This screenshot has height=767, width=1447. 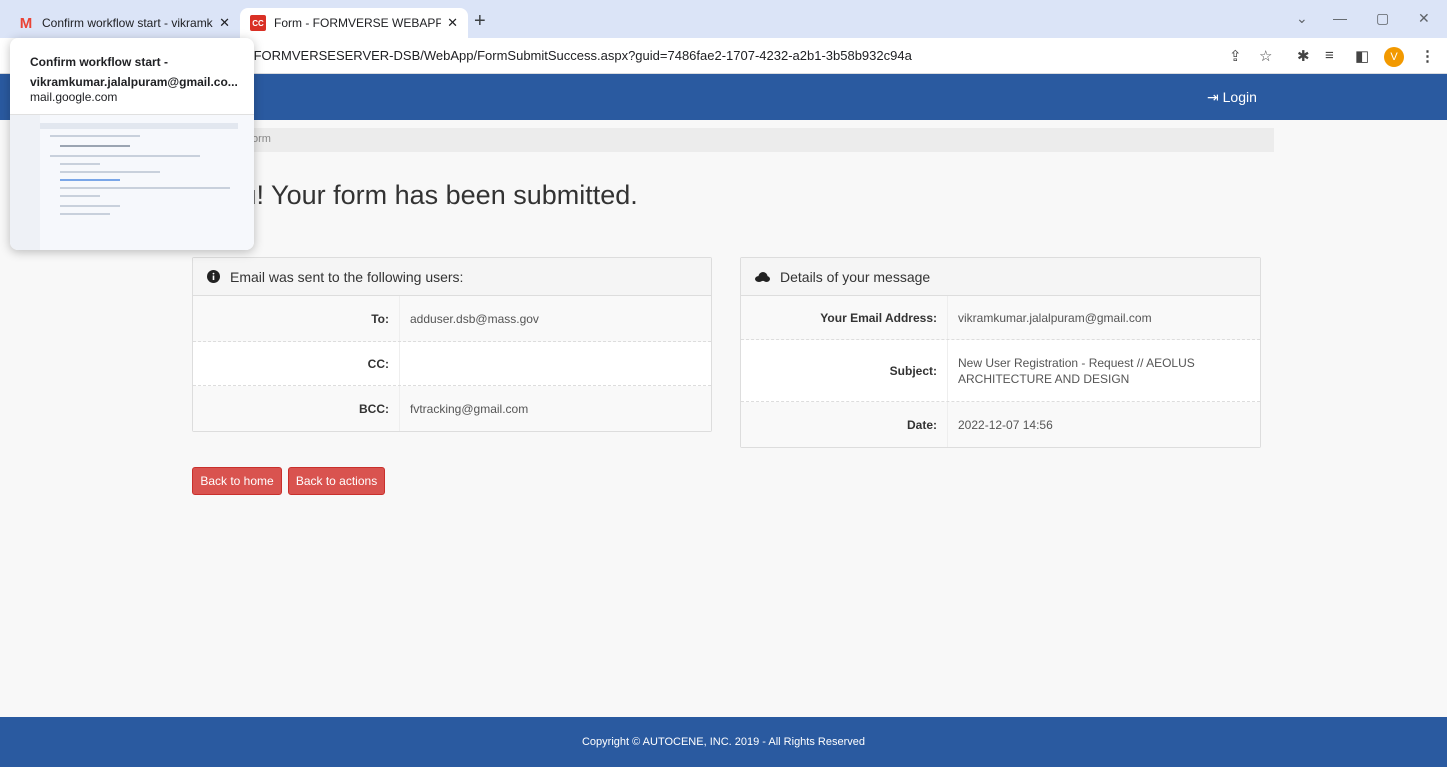 I want to click on back-to-actions-button: Back to actions, so click(x=336, y=481).